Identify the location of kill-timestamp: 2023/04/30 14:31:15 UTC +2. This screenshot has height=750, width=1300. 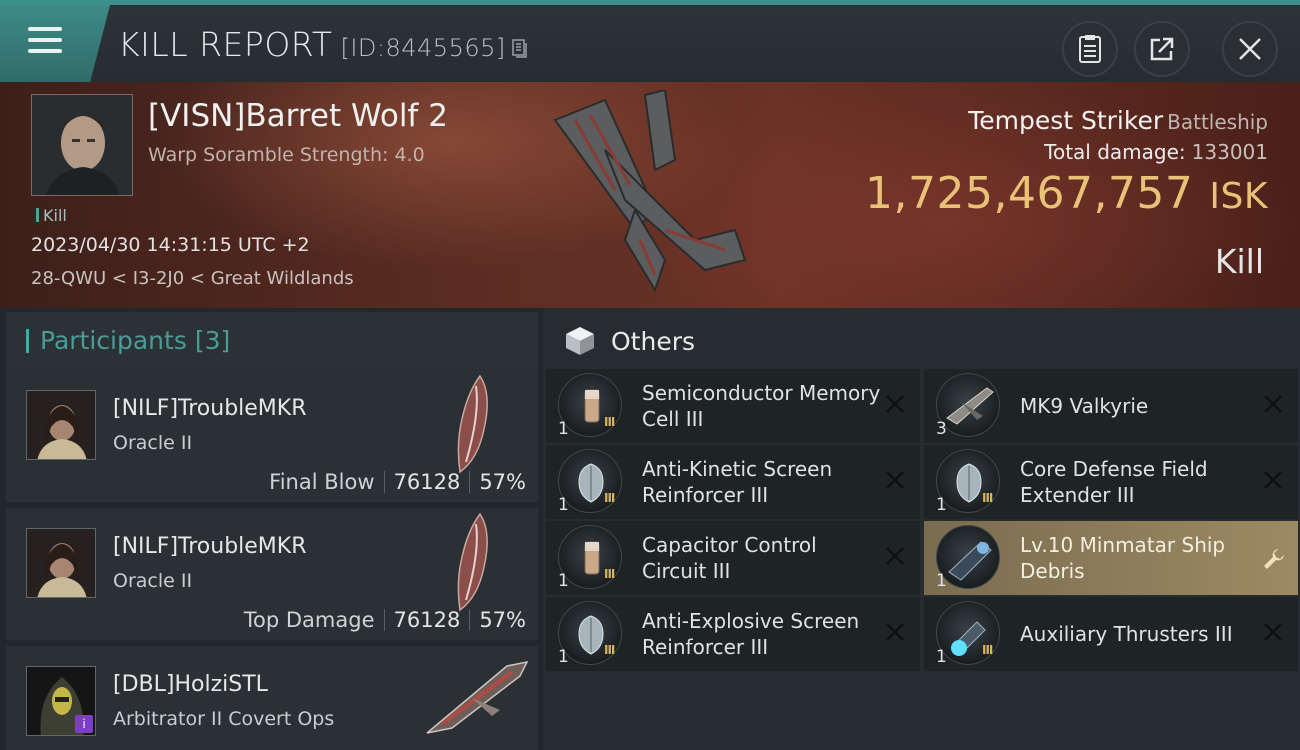
(170, 245).